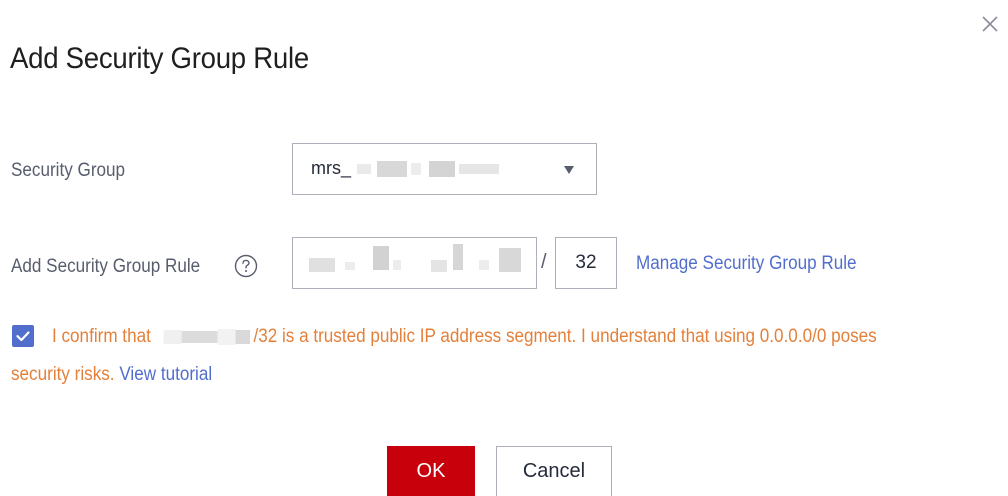  I want to click on confirm-text-line2: security risks. View tutorial, so click(112, 374).